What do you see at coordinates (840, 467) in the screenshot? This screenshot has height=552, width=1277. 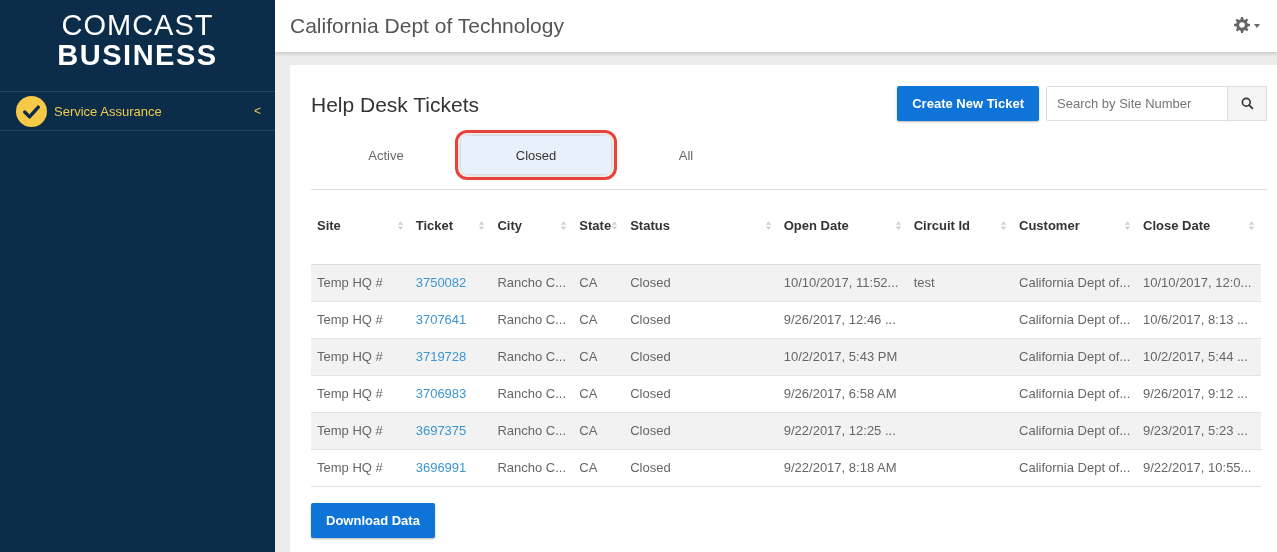 I see `table-cell: 9/22/2017, 8:18 AM` at bounding box center [840, 467].